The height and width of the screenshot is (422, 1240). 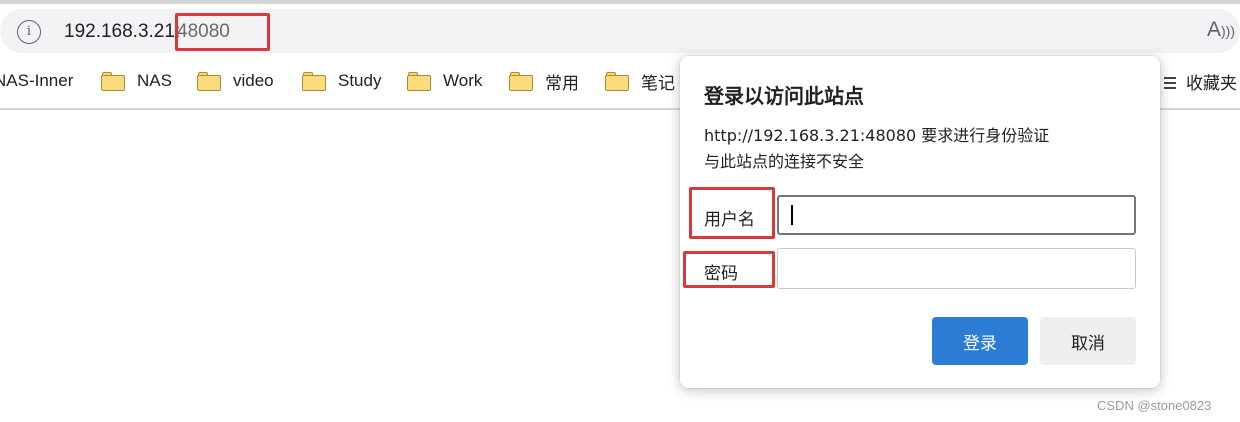 I want to click on favorites-icon, so click(x=1168, y=81).